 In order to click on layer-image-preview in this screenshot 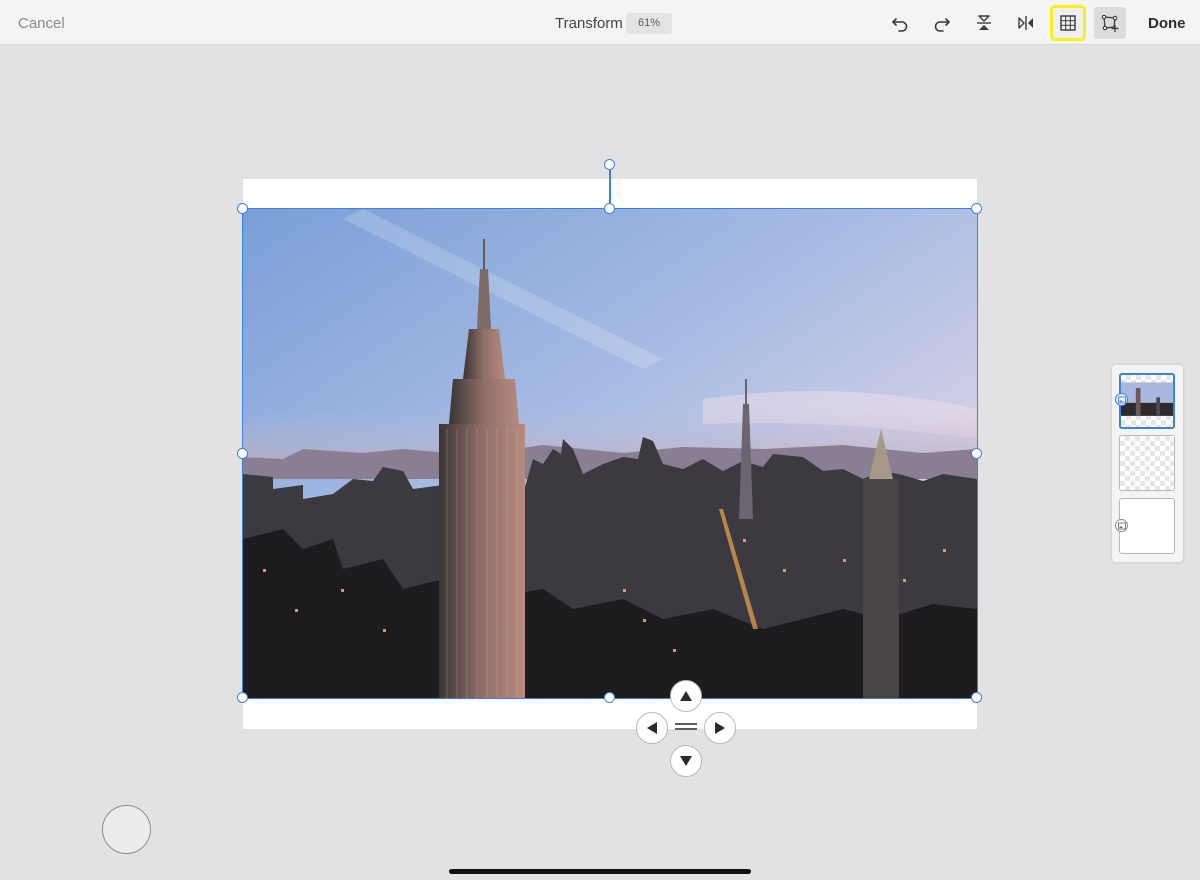, I will do `click(1147, 399)`.